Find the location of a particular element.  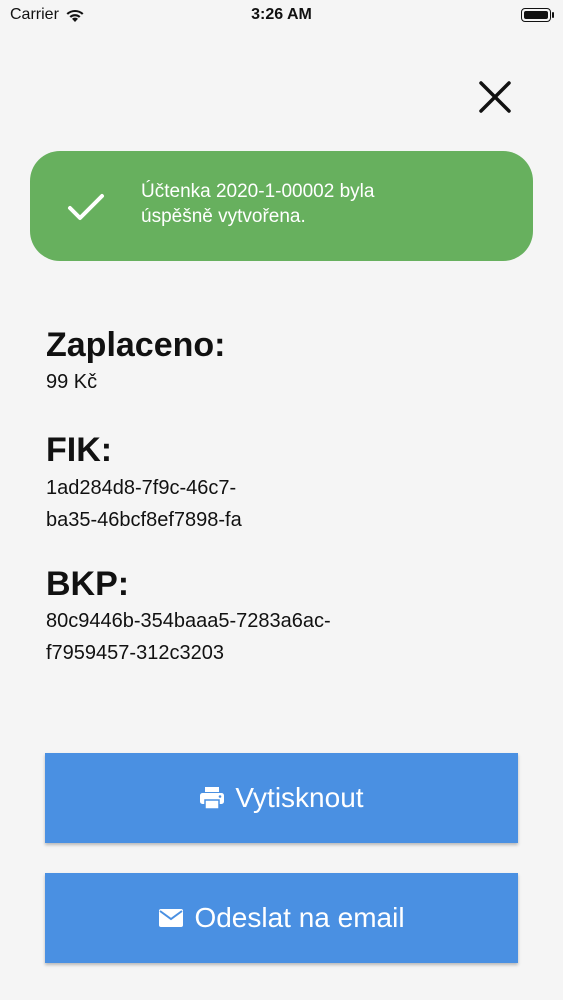

toast-message-line1: Účtenka 2020-1-00002 byla is located at coordinates (258, 191).